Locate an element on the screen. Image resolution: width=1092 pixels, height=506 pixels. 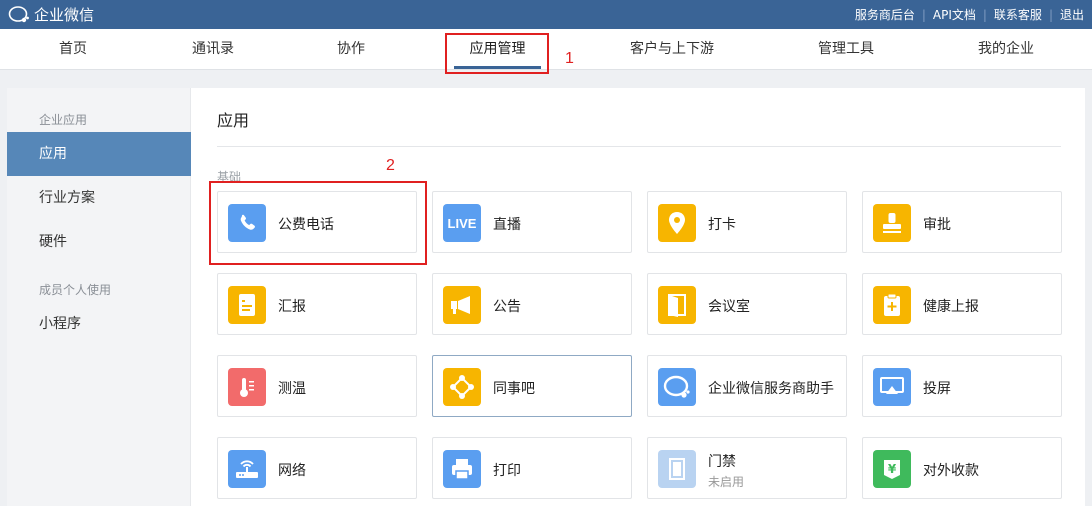
app-tile-meeting-room: 会议室 is located at coordinates (747, 304).